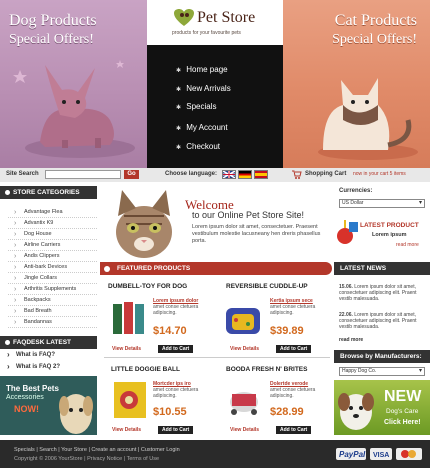 The width and height of the screenshot is (430, 468). I want to click on new-banner-line2: Dog's Care, so click(402, 411).